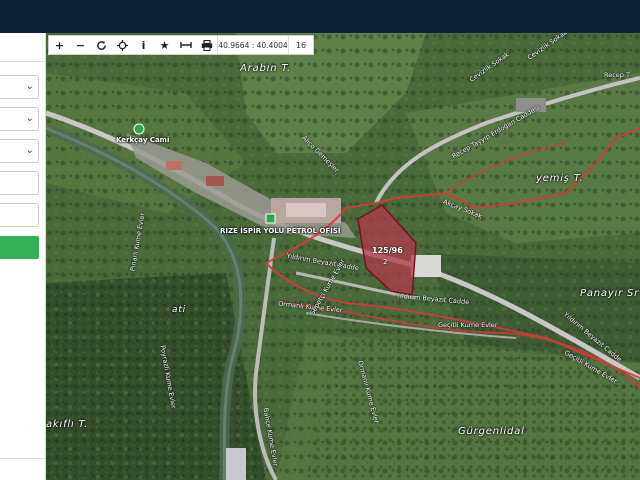 The height and width of the screenshot is (480, 640). Describe the element at coordinates (19, 87) in the screenshot. I see `select-field-1: ⌄` at that location.